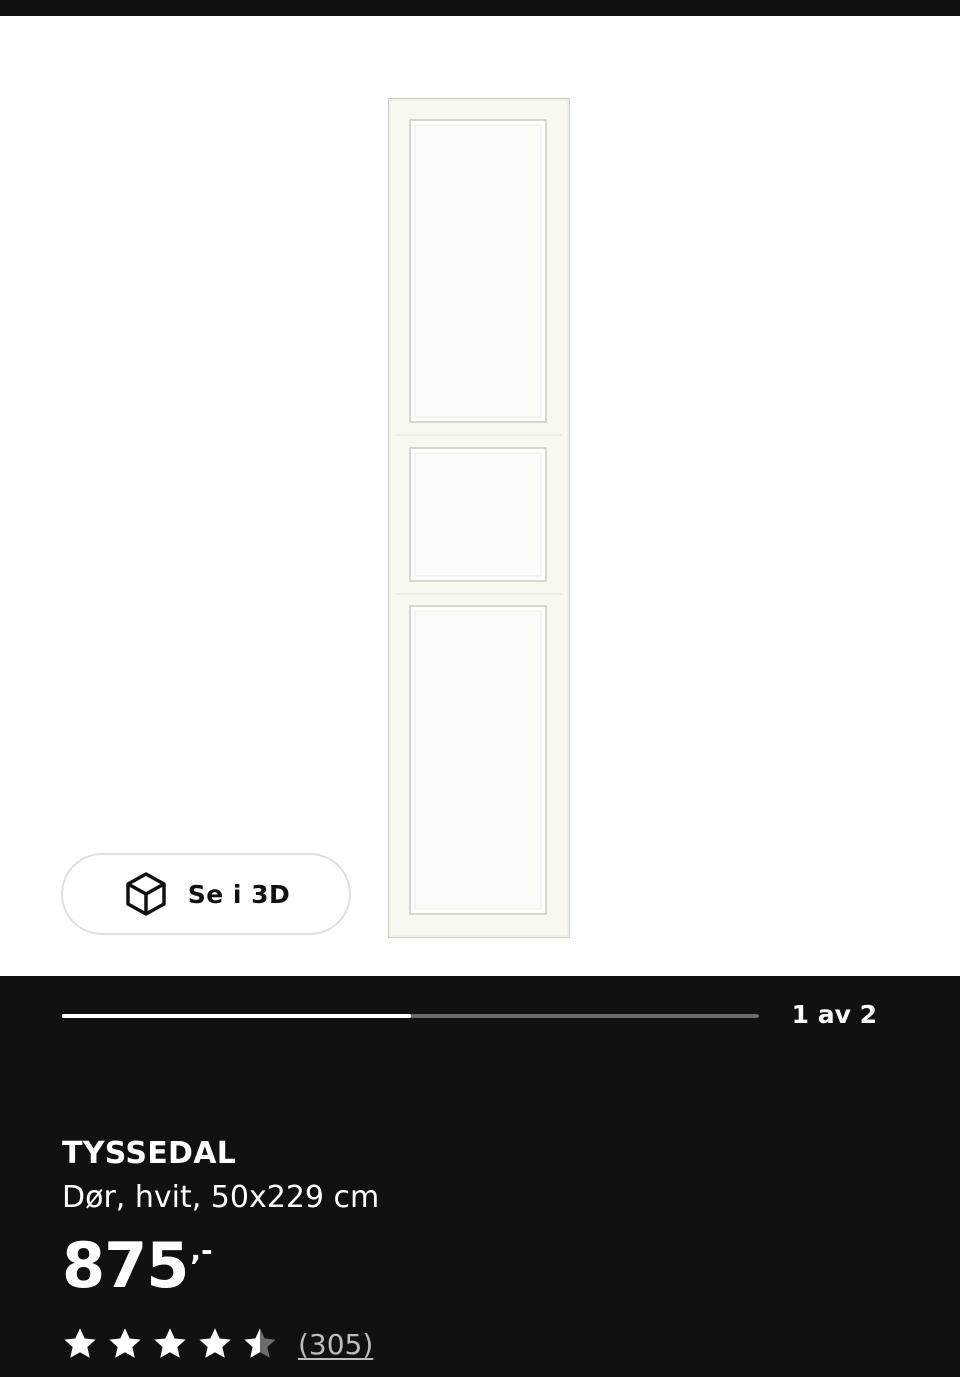  Describe the element at coordinates (236, 1016) in the screenshot. I see `gallery-progress-fill` at that location.